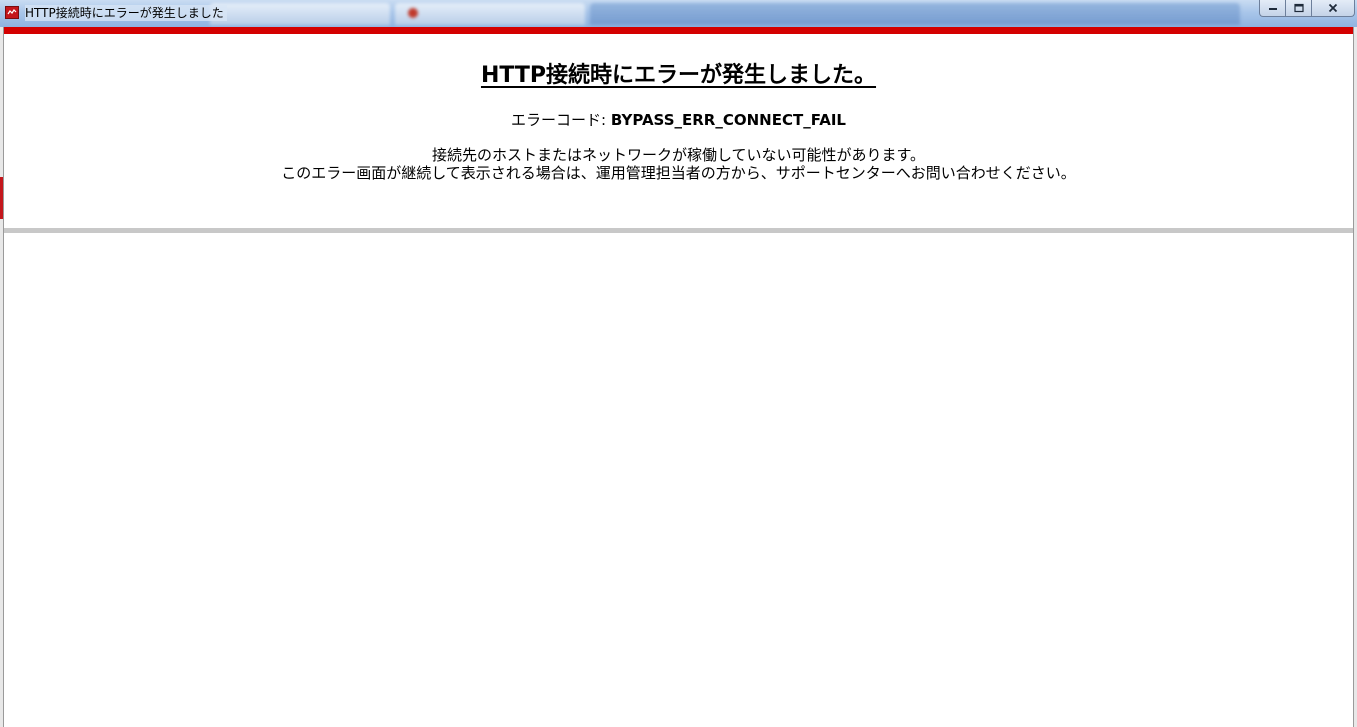  I want to click on close-button, so click(1333, 8).